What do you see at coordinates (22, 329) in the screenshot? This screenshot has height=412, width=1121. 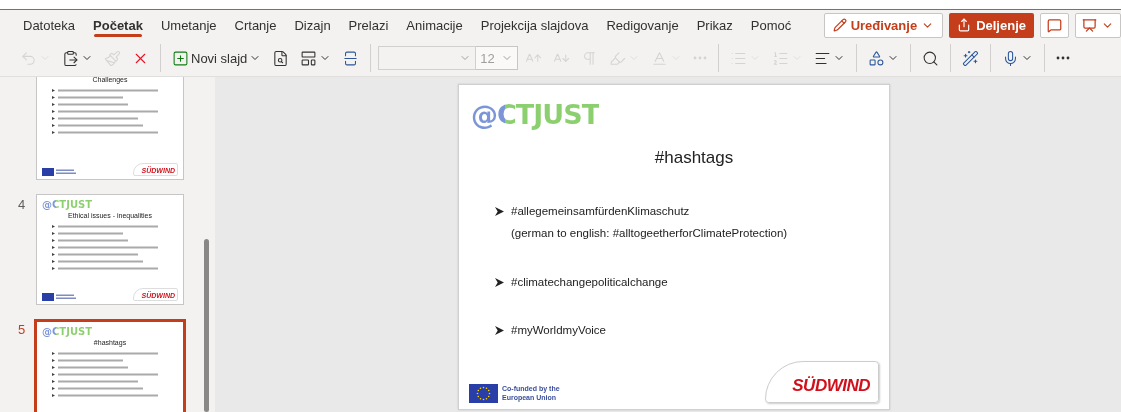 I see `slide-number: 5` at bounding box center [22, 329].